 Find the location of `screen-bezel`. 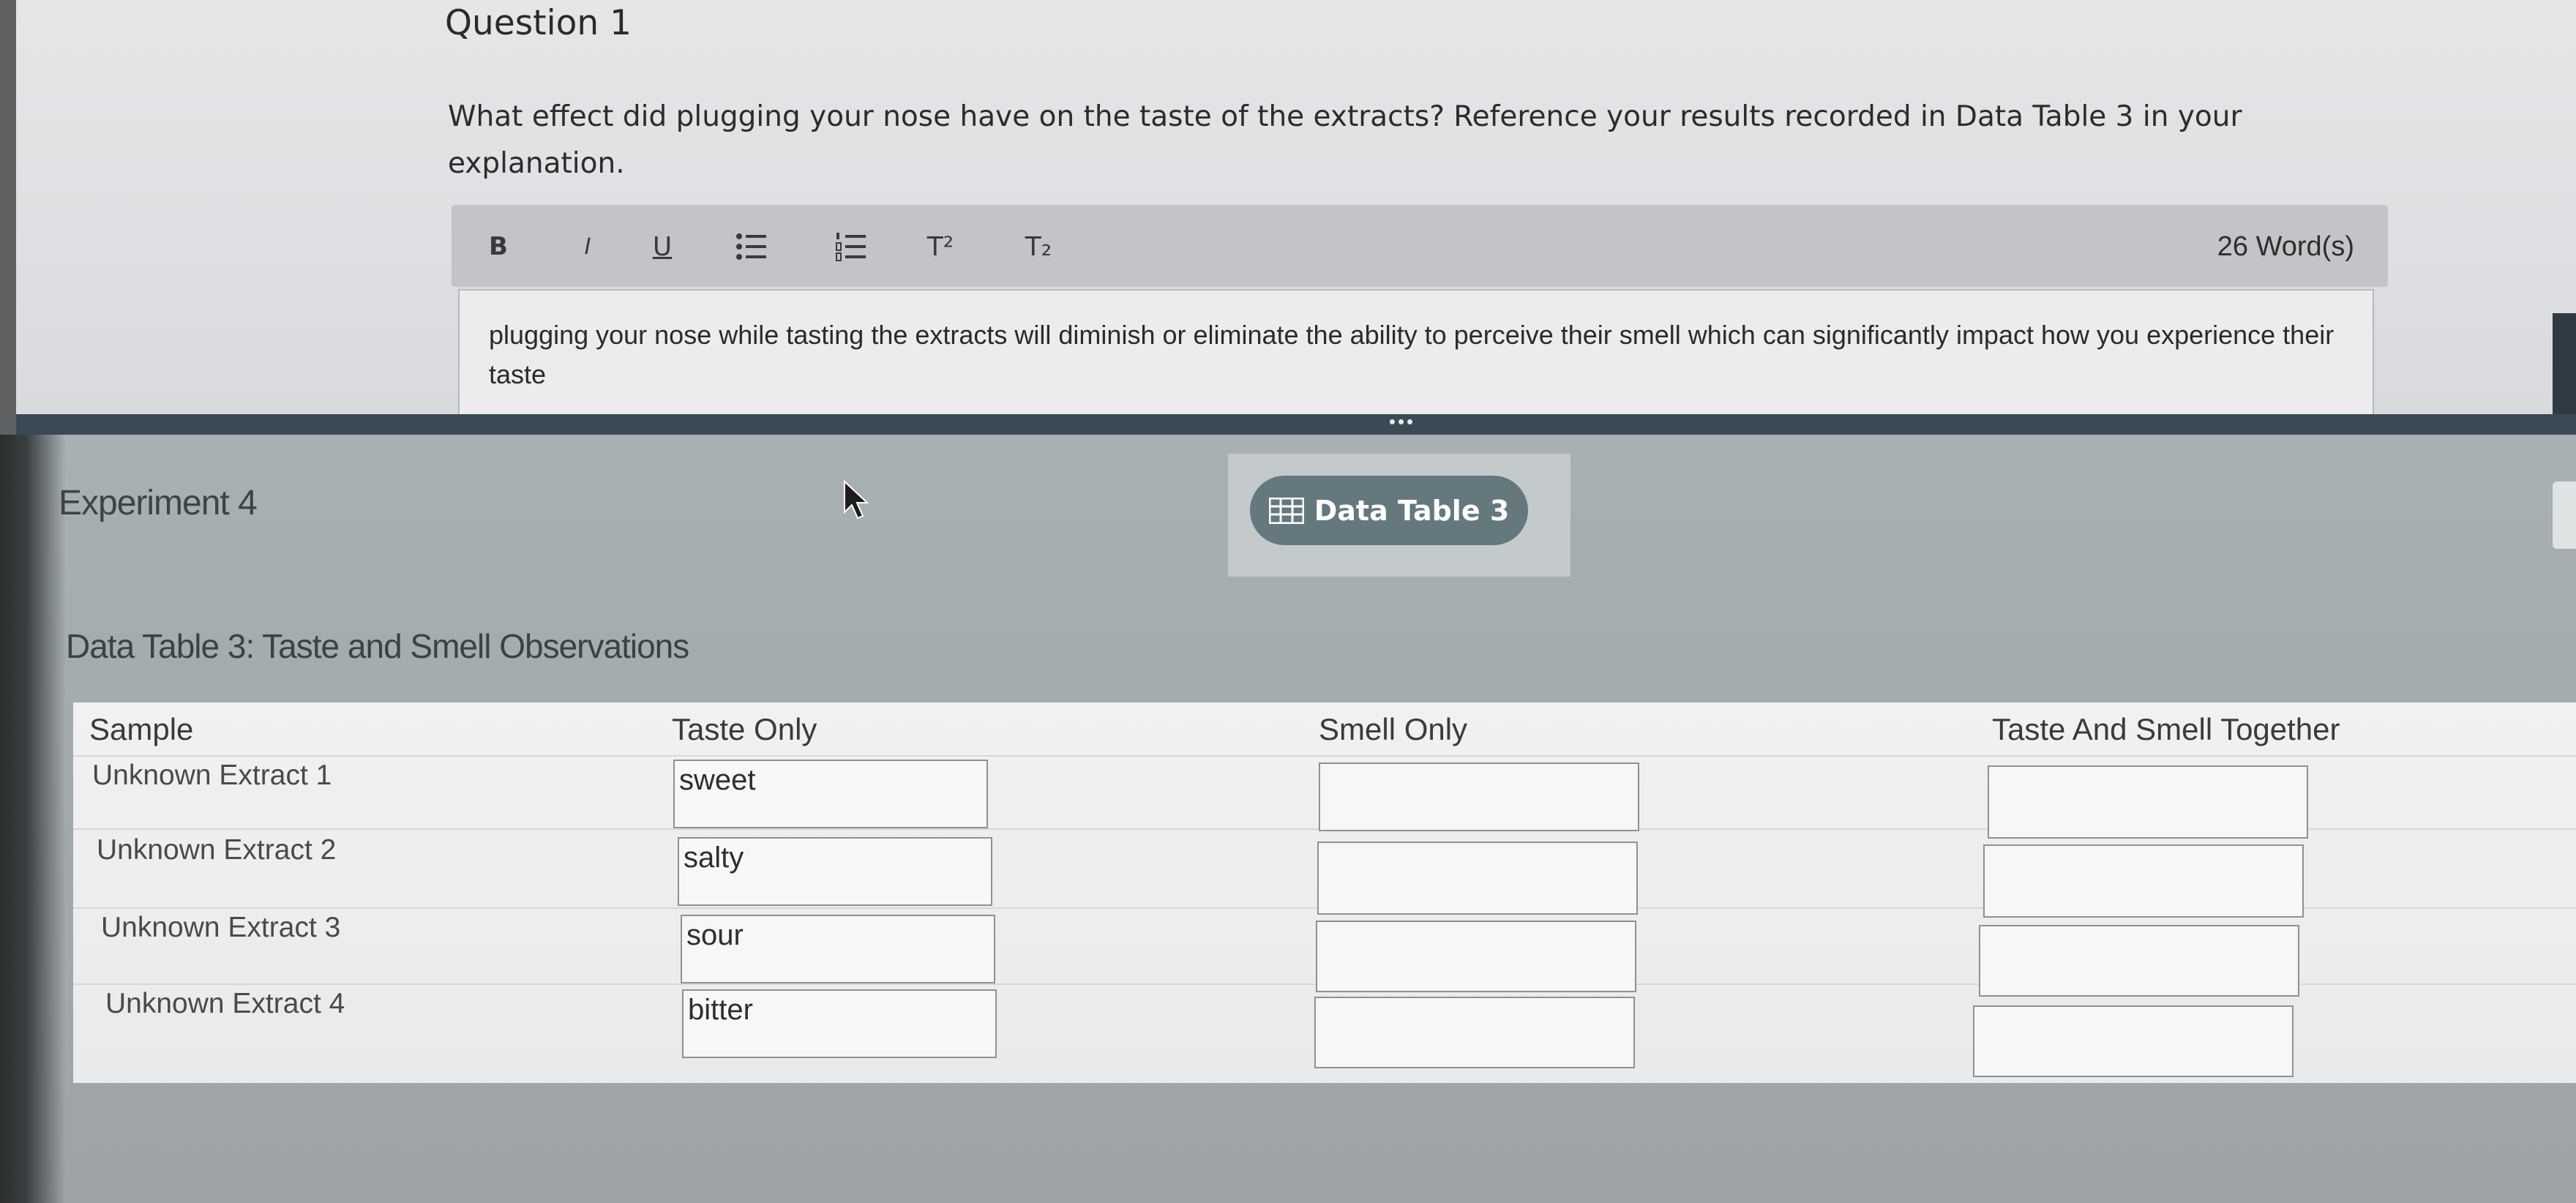

screen-bezel is located at coordinates (33, 819).